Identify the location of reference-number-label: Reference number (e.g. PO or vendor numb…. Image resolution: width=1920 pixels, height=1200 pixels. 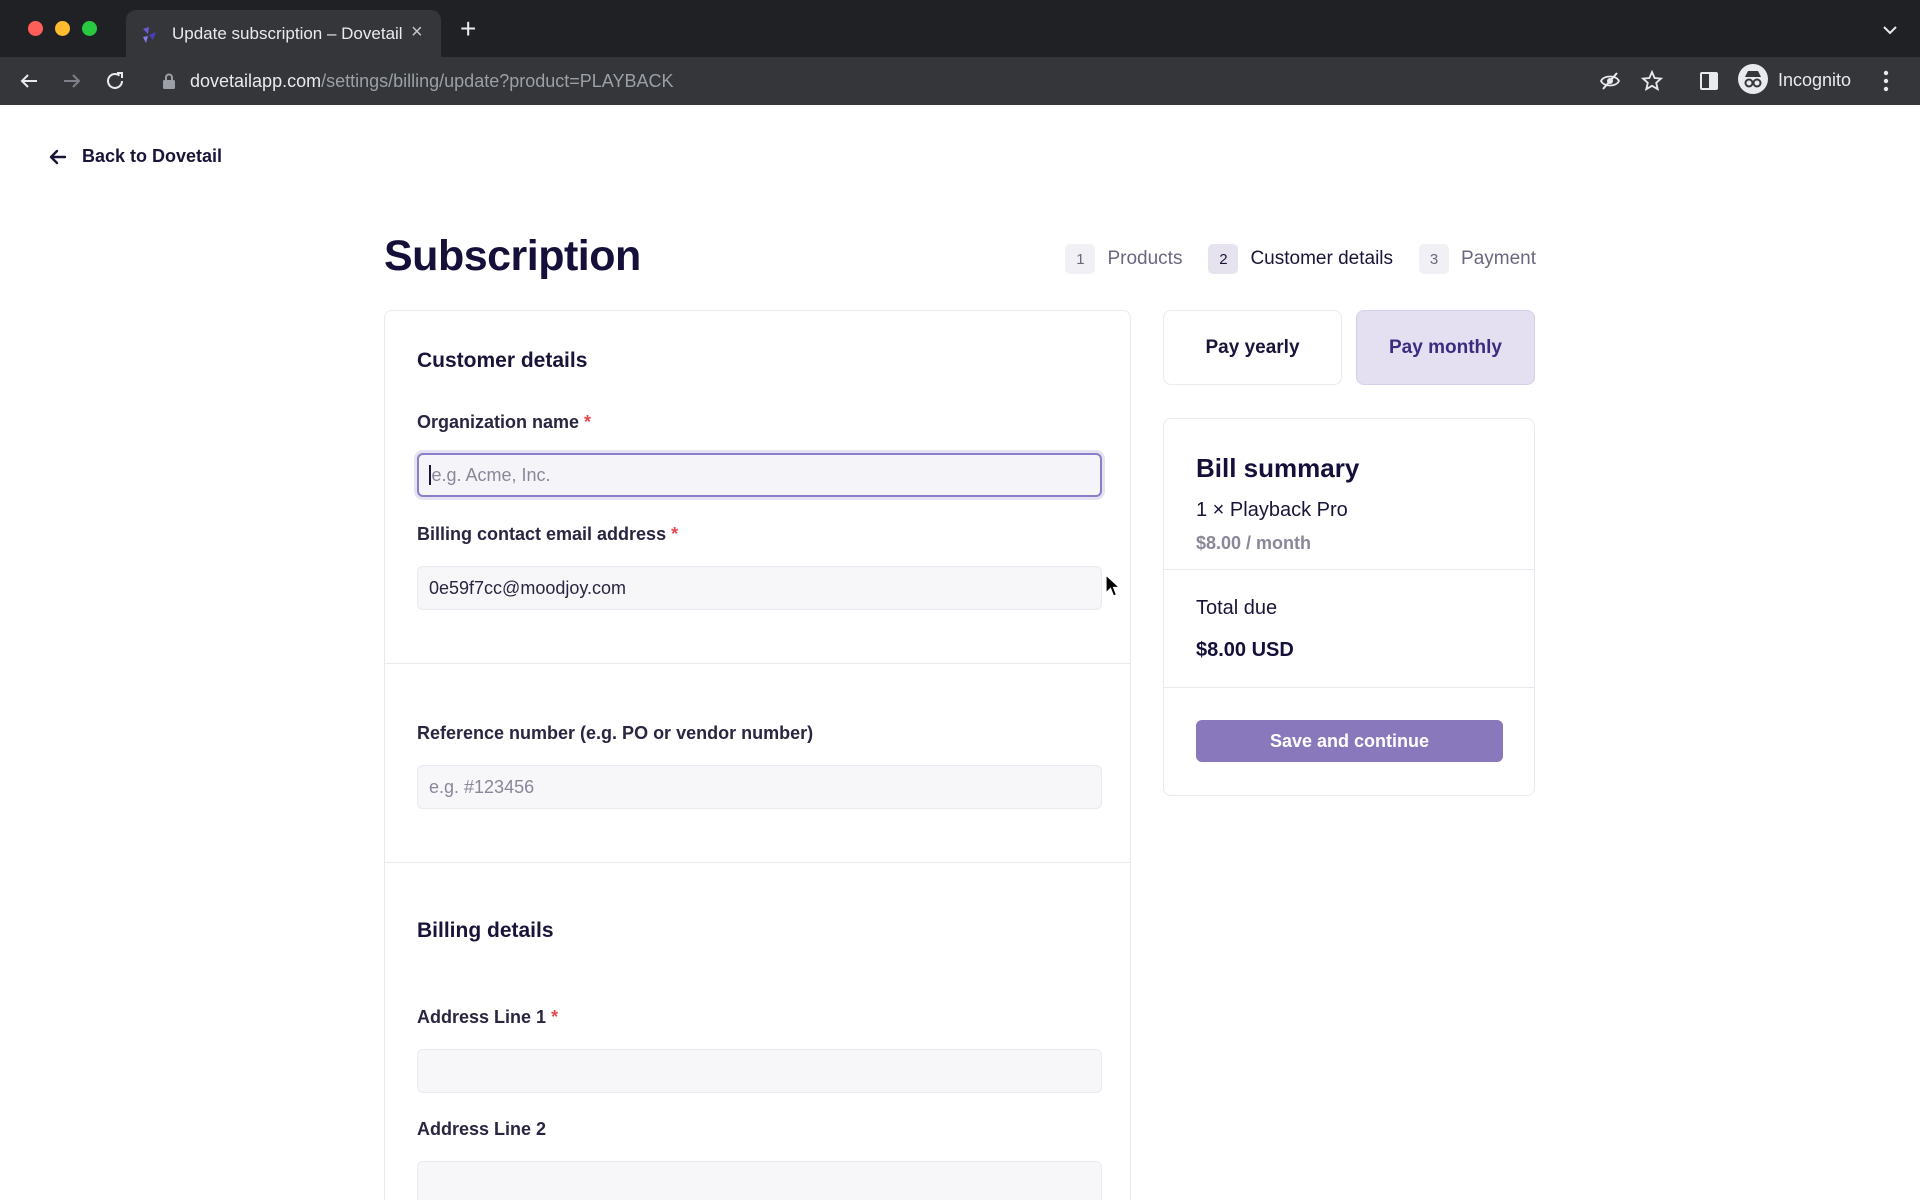
(615, 733).